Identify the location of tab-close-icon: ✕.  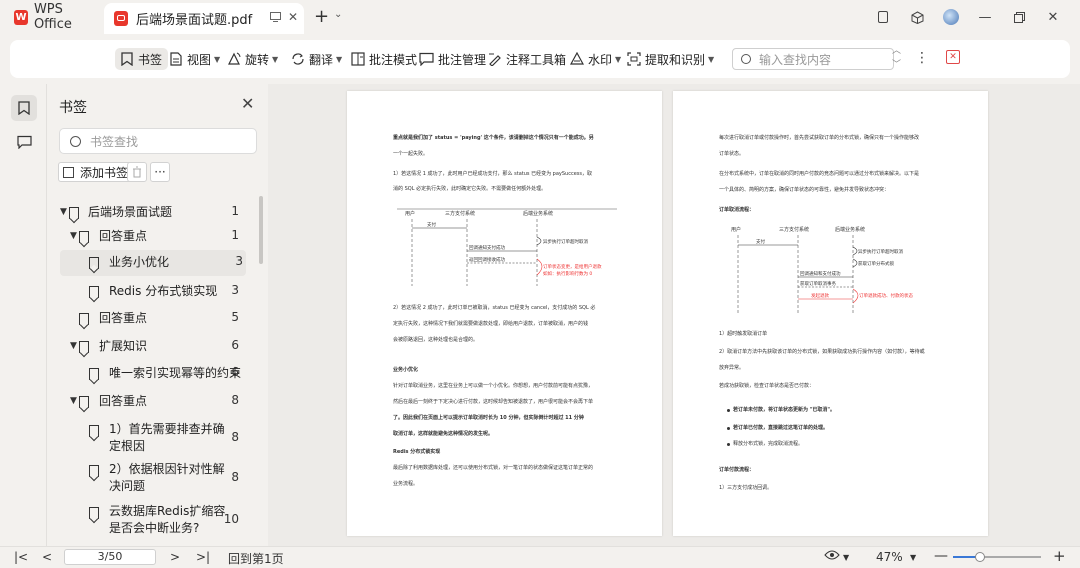
(293, 17).